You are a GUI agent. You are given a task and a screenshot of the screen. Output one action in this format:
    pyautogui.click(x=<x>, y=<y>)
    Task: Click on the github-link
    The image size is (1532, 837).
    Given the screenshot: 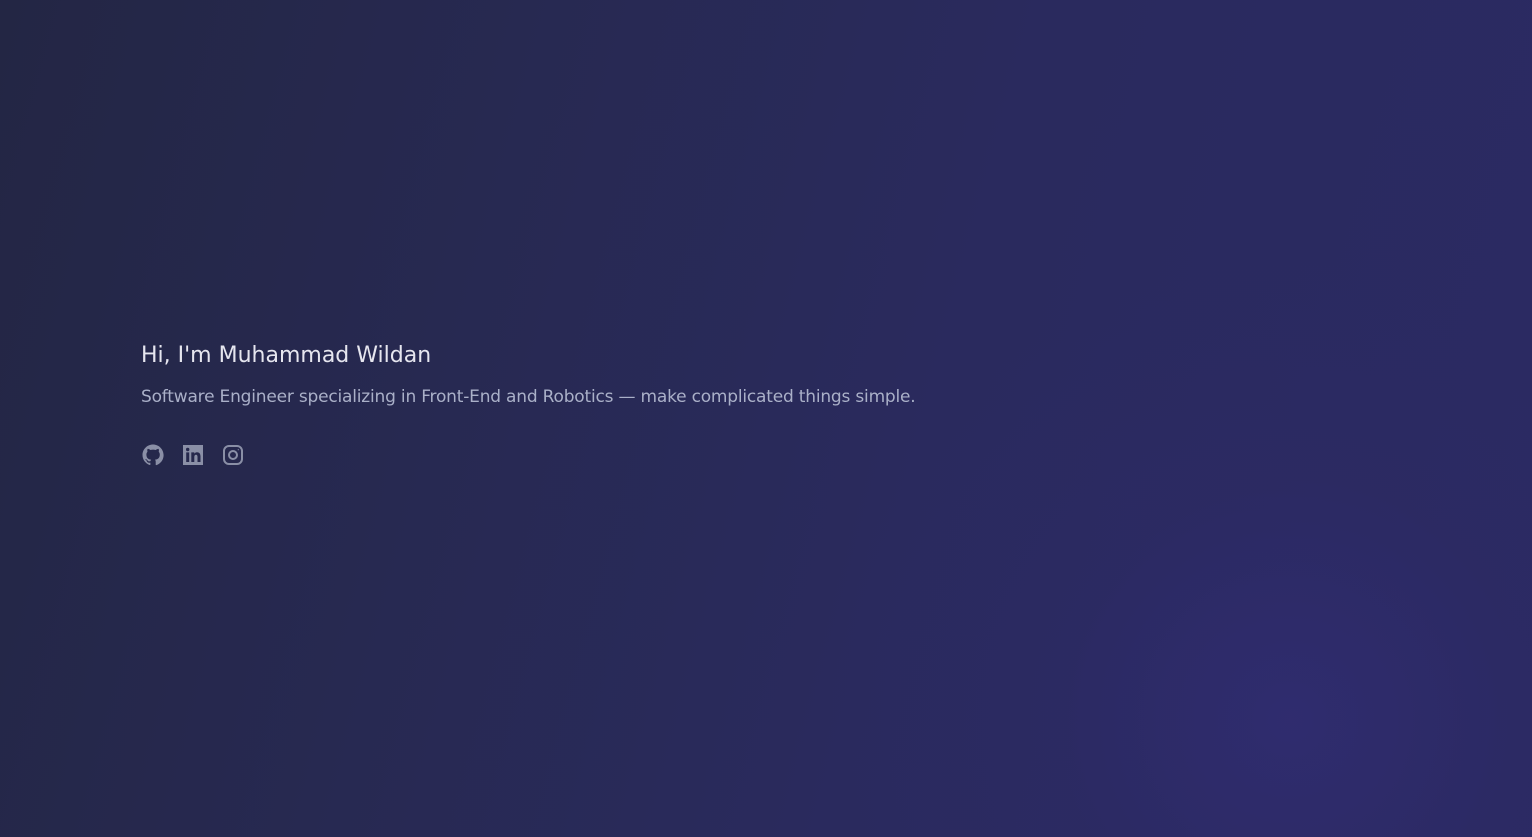 What is the action you would take?
    pyautogui.click(x=153, y=455)
    